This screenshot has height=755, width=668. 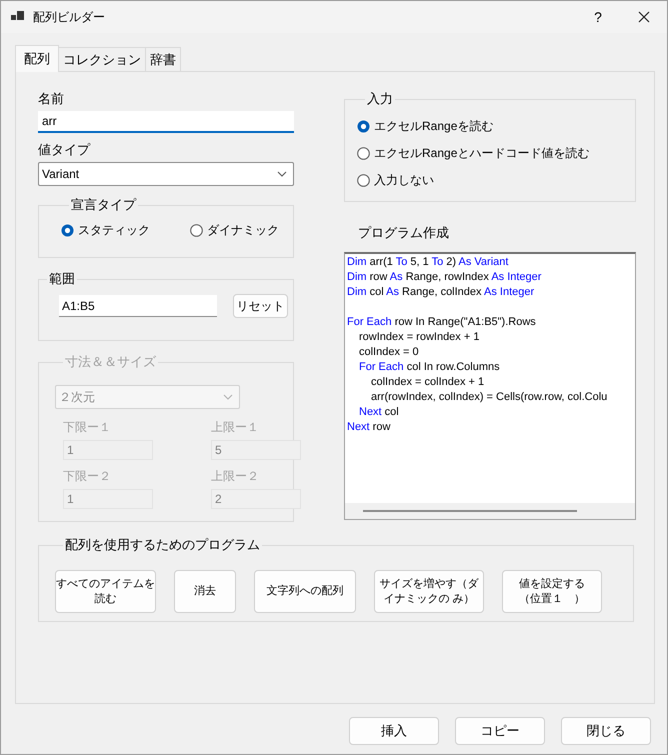 What do you see at coordinates (598, 17) in the screenshot?
I see `help-button: ?` at bounding box center [598, 17].